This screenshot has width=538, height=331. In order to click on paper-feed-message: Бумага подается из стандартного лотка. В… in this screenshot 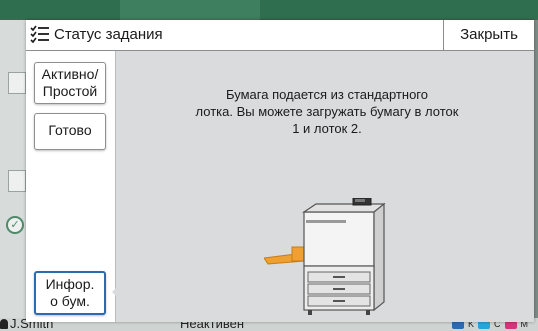, I will do `click(327, 111)`.